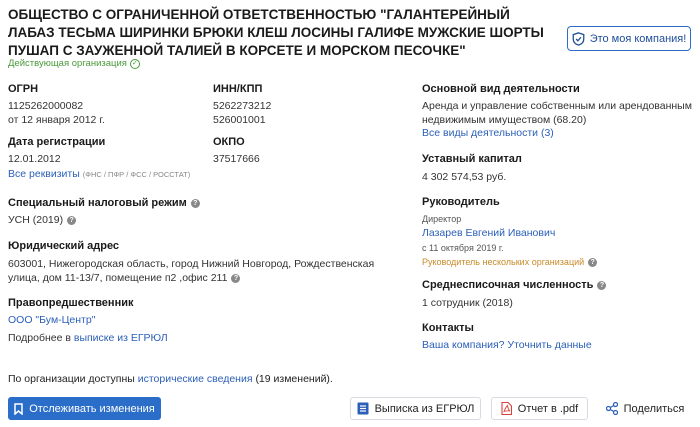  Describe the element at coordinates (23, 89) in the screenshot. I see `ogrn-label: ОГРН` at that location.